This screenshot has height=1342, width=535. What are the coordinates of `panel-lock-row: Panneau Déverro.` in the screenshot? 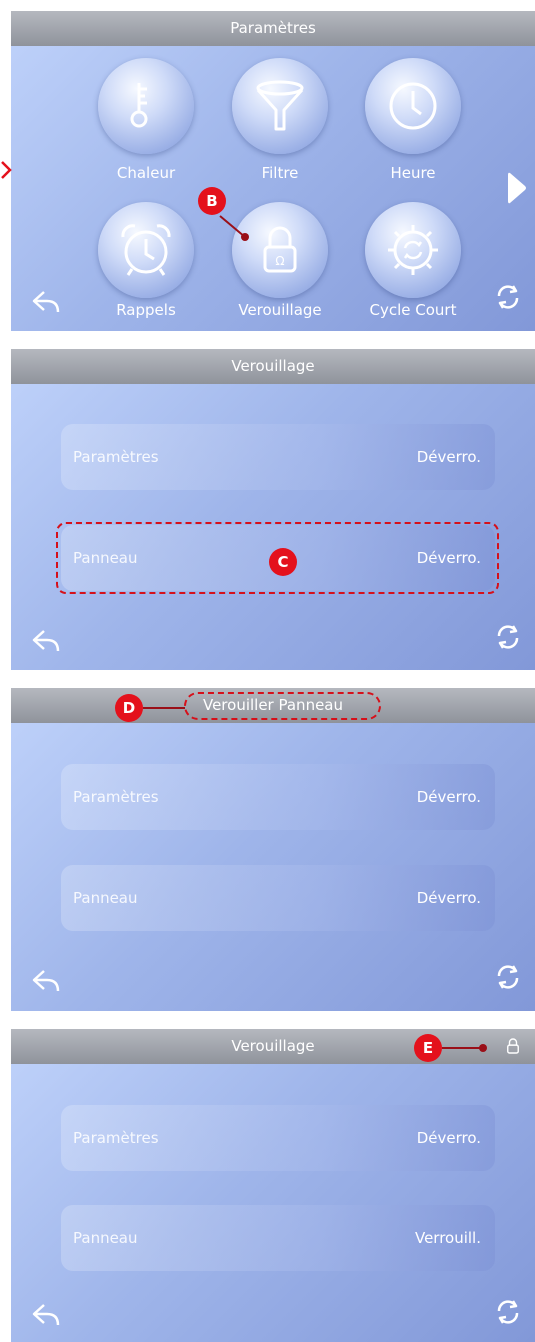 It's located at (278, 898).